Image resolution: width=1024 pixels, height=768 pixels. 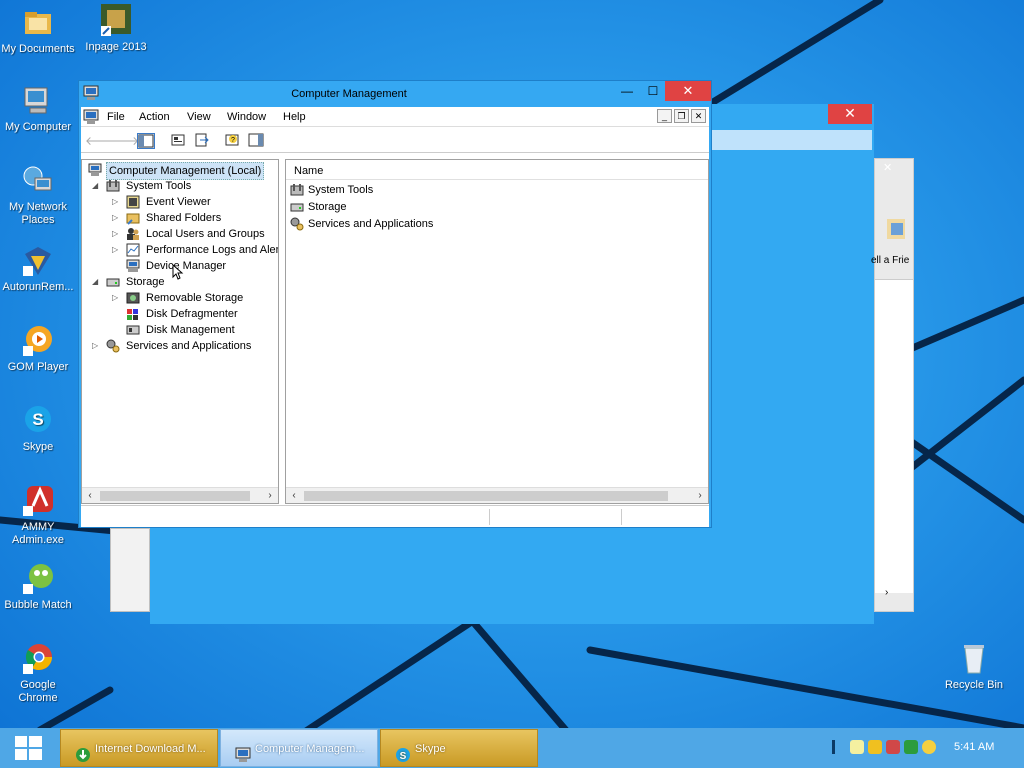 I want to click on help-icon: ?, so click(x=232, y=141).